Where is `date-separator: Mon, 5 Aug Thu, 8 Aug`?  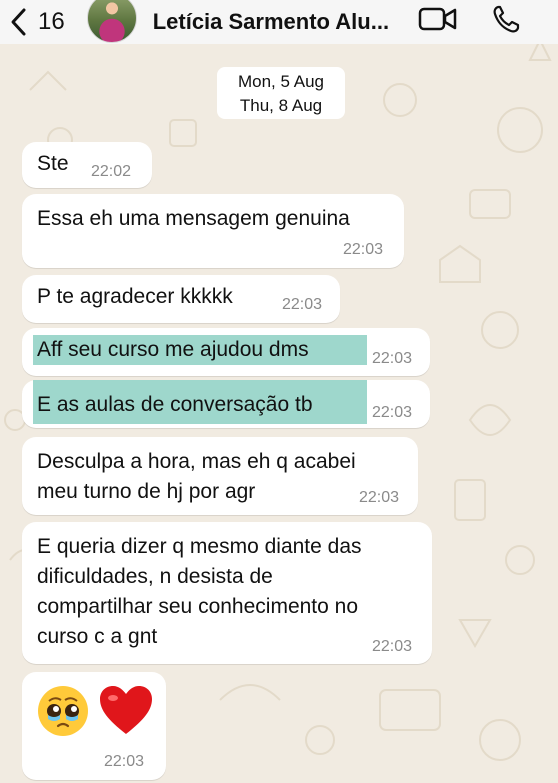
date-separator: Mon, 5 Aug Thu, 8 Aug is located at coordinates (281, 93).